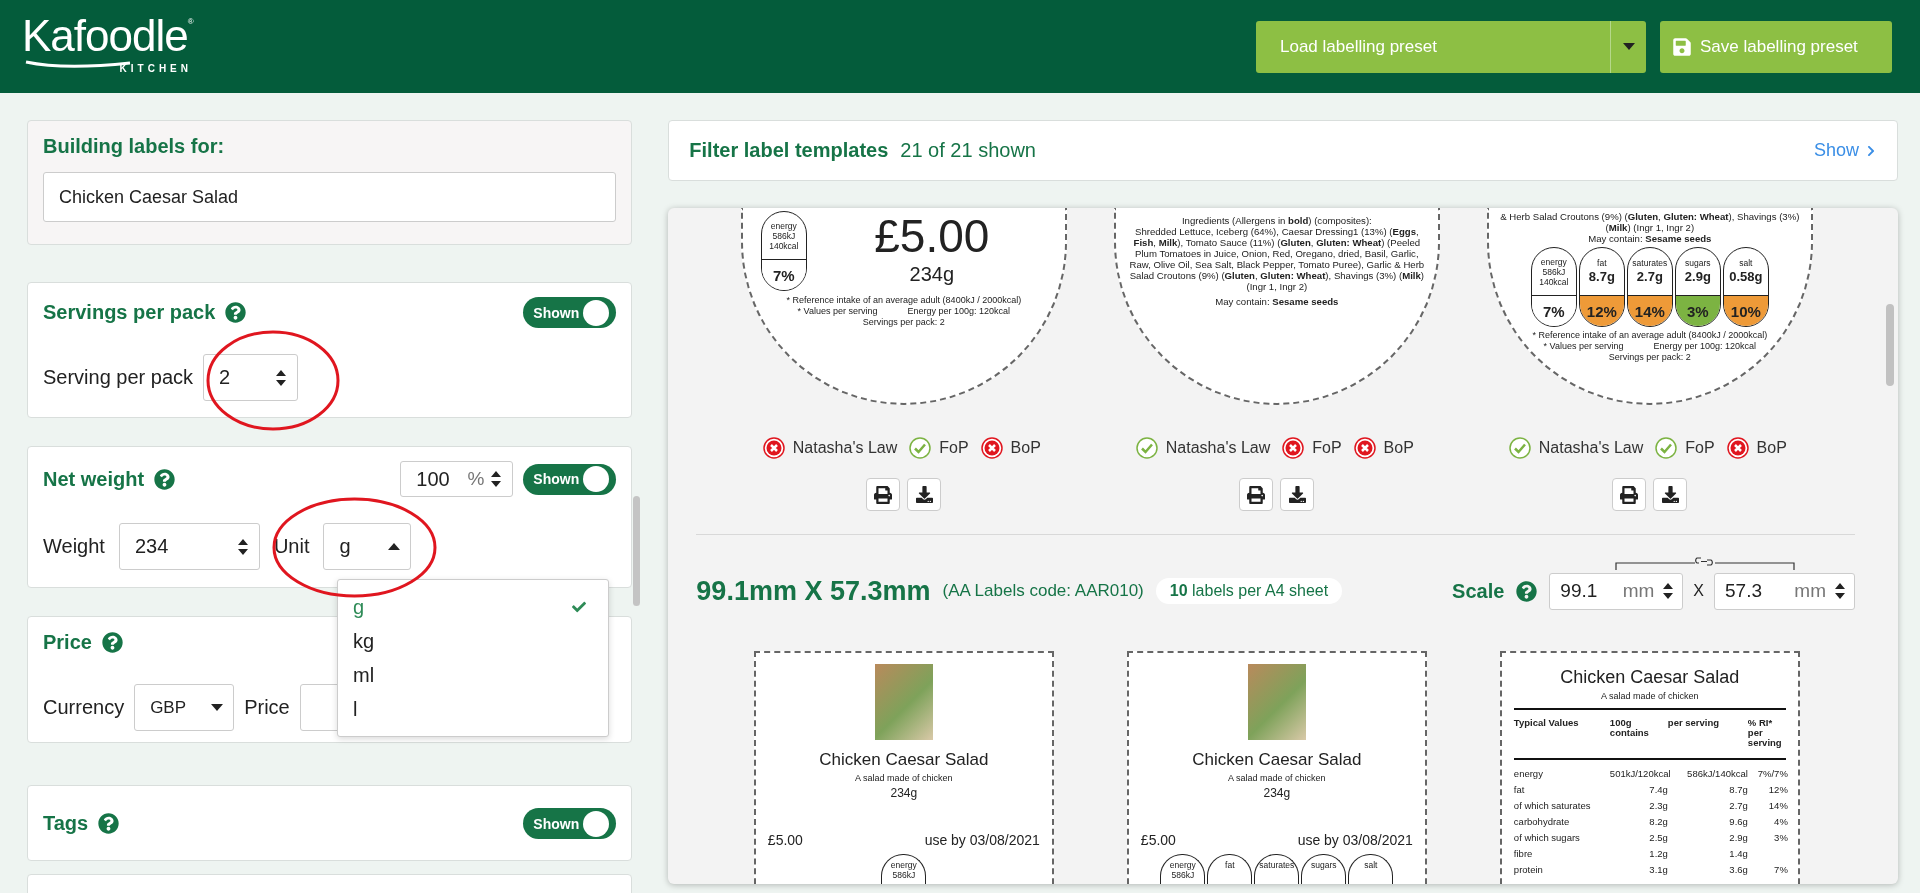 The height and width of the screenshot is (893, 1920). What do you see at coordinates (1650, 335) in the screenshot?
I see `footnote: * Reference intake of an average adult (8400kJ / 2000kcal)` at bounding box center [1650, 335].